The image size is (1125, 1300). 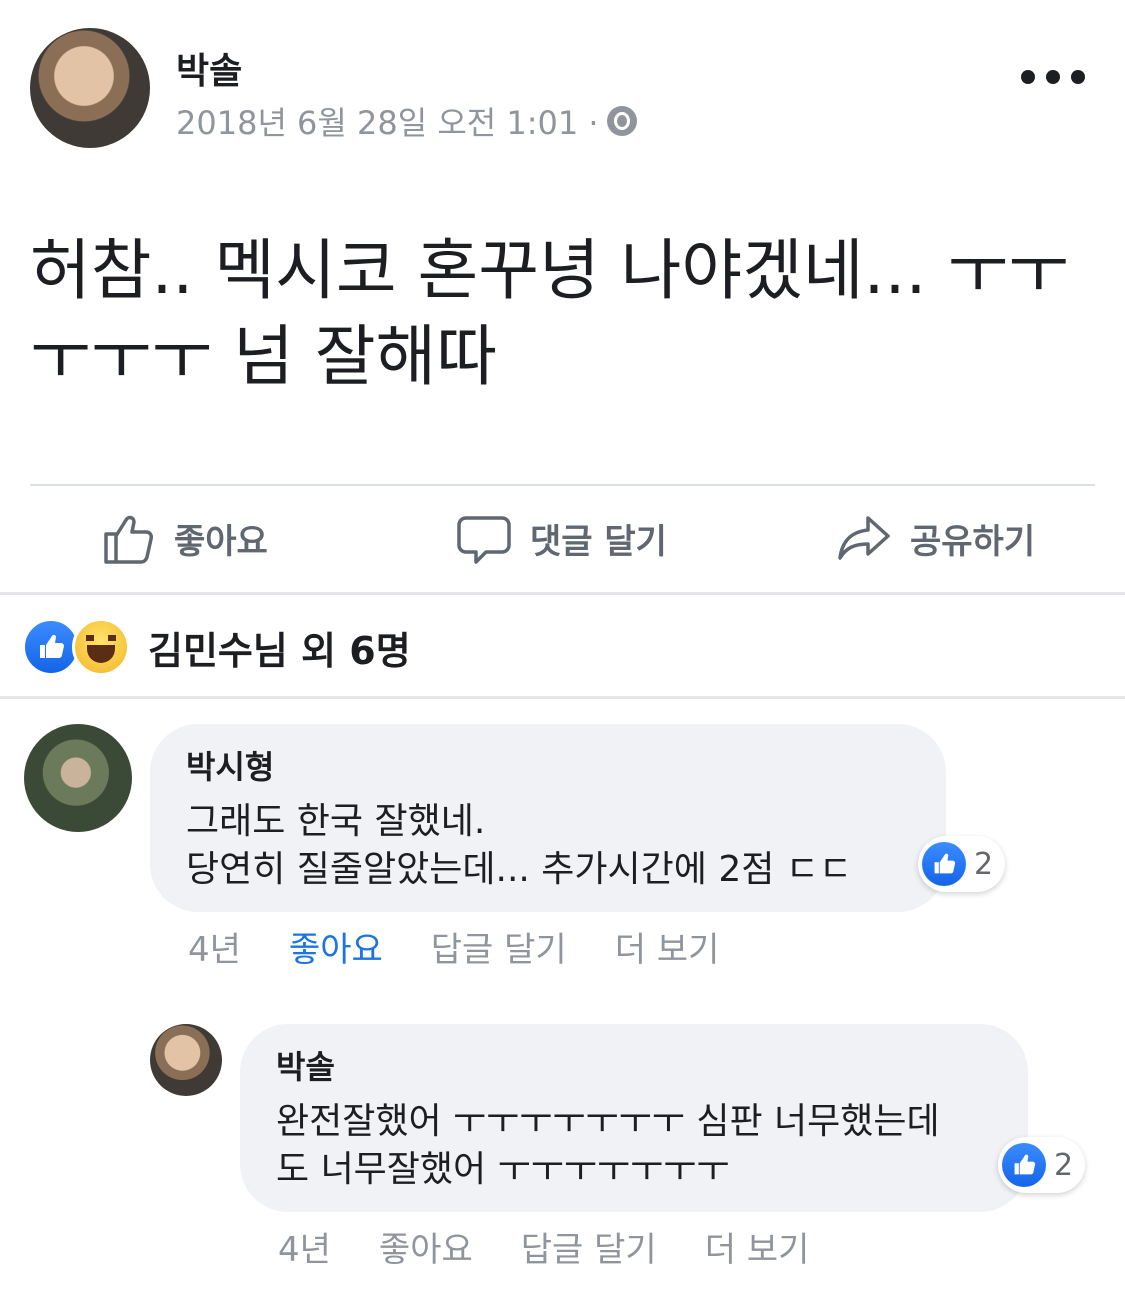 I want to click on share-button: 공유하기, so click(x=935, y=538).